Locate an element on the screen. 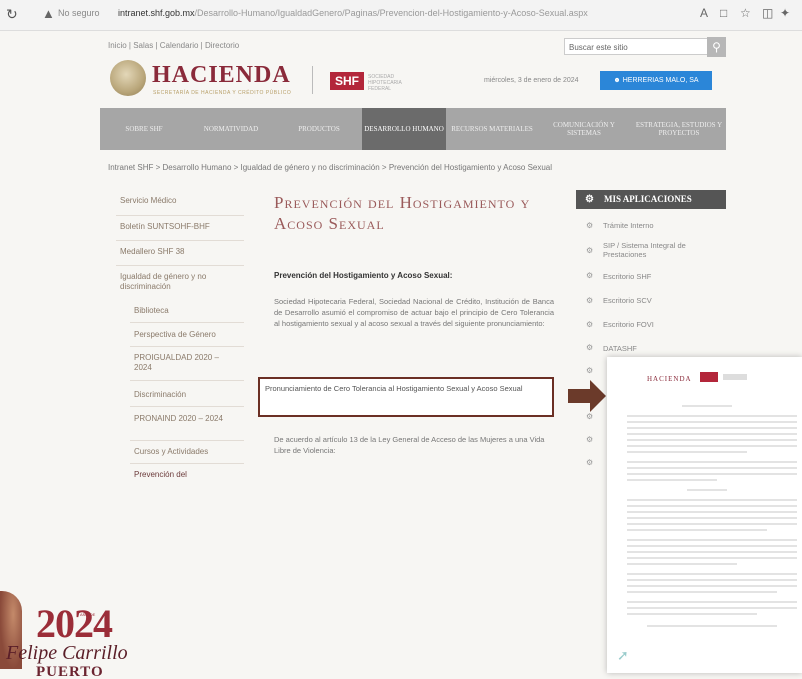  felipe-carrillo-text: Felipe Carrillo is located at coordinates (67, 653).